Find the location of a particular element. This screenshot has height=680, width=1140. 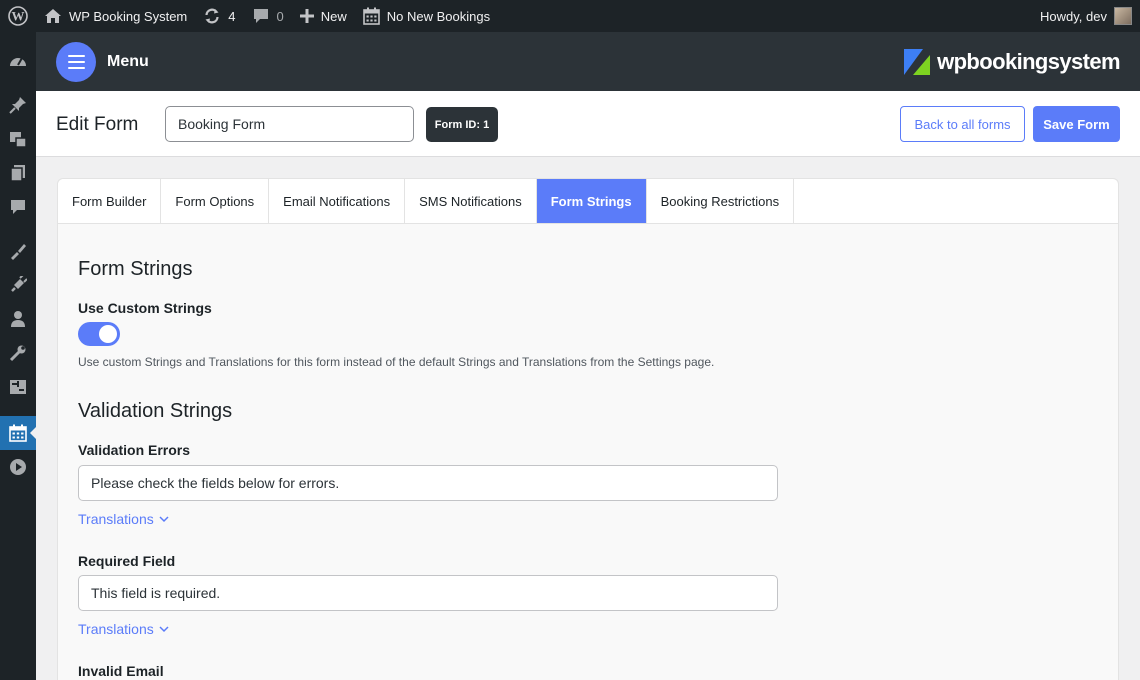

menu-button is located at coordinates (76, 61).